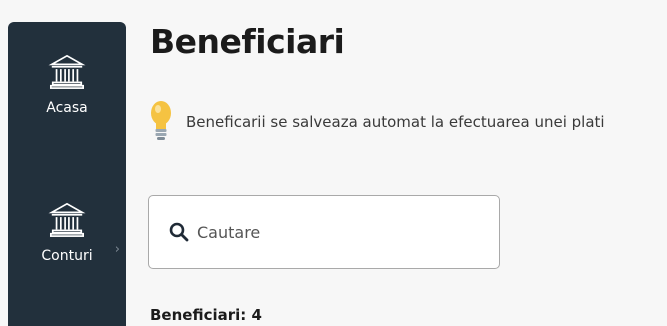  Describe the element at coordinates (342, 232) in the screenshot. I see `search-input` at that location.